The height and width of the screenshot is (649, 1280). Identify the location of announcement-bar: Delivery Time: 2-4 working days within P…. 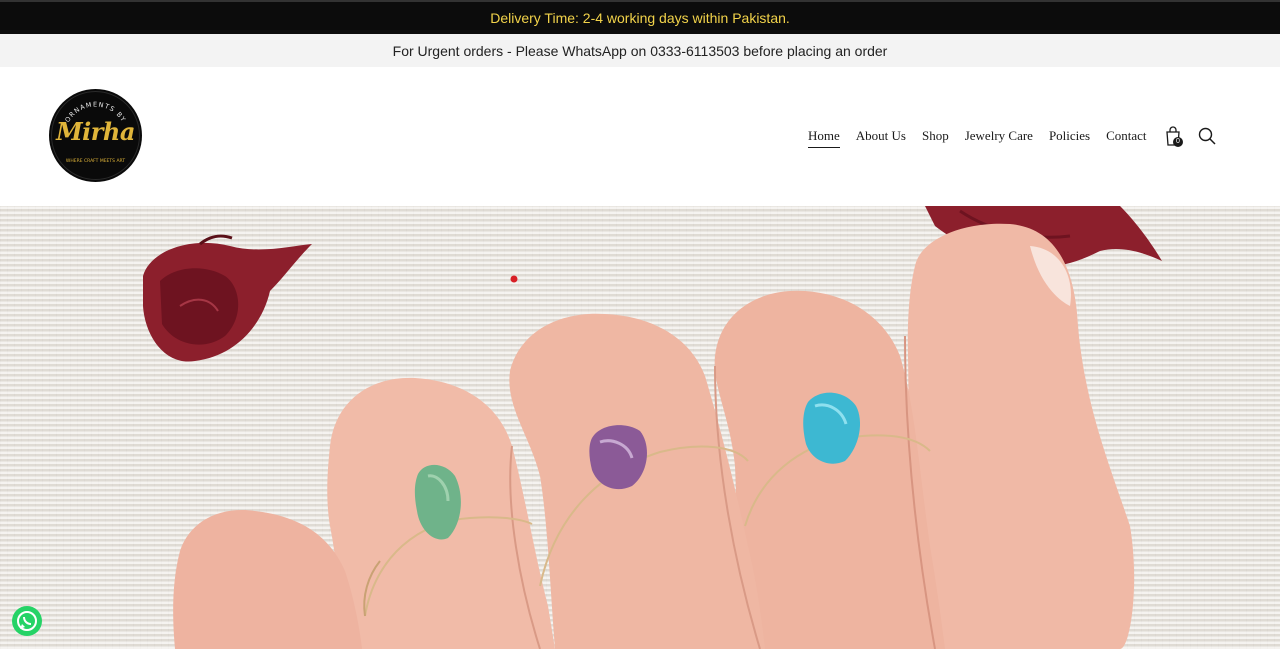
(640, 17).